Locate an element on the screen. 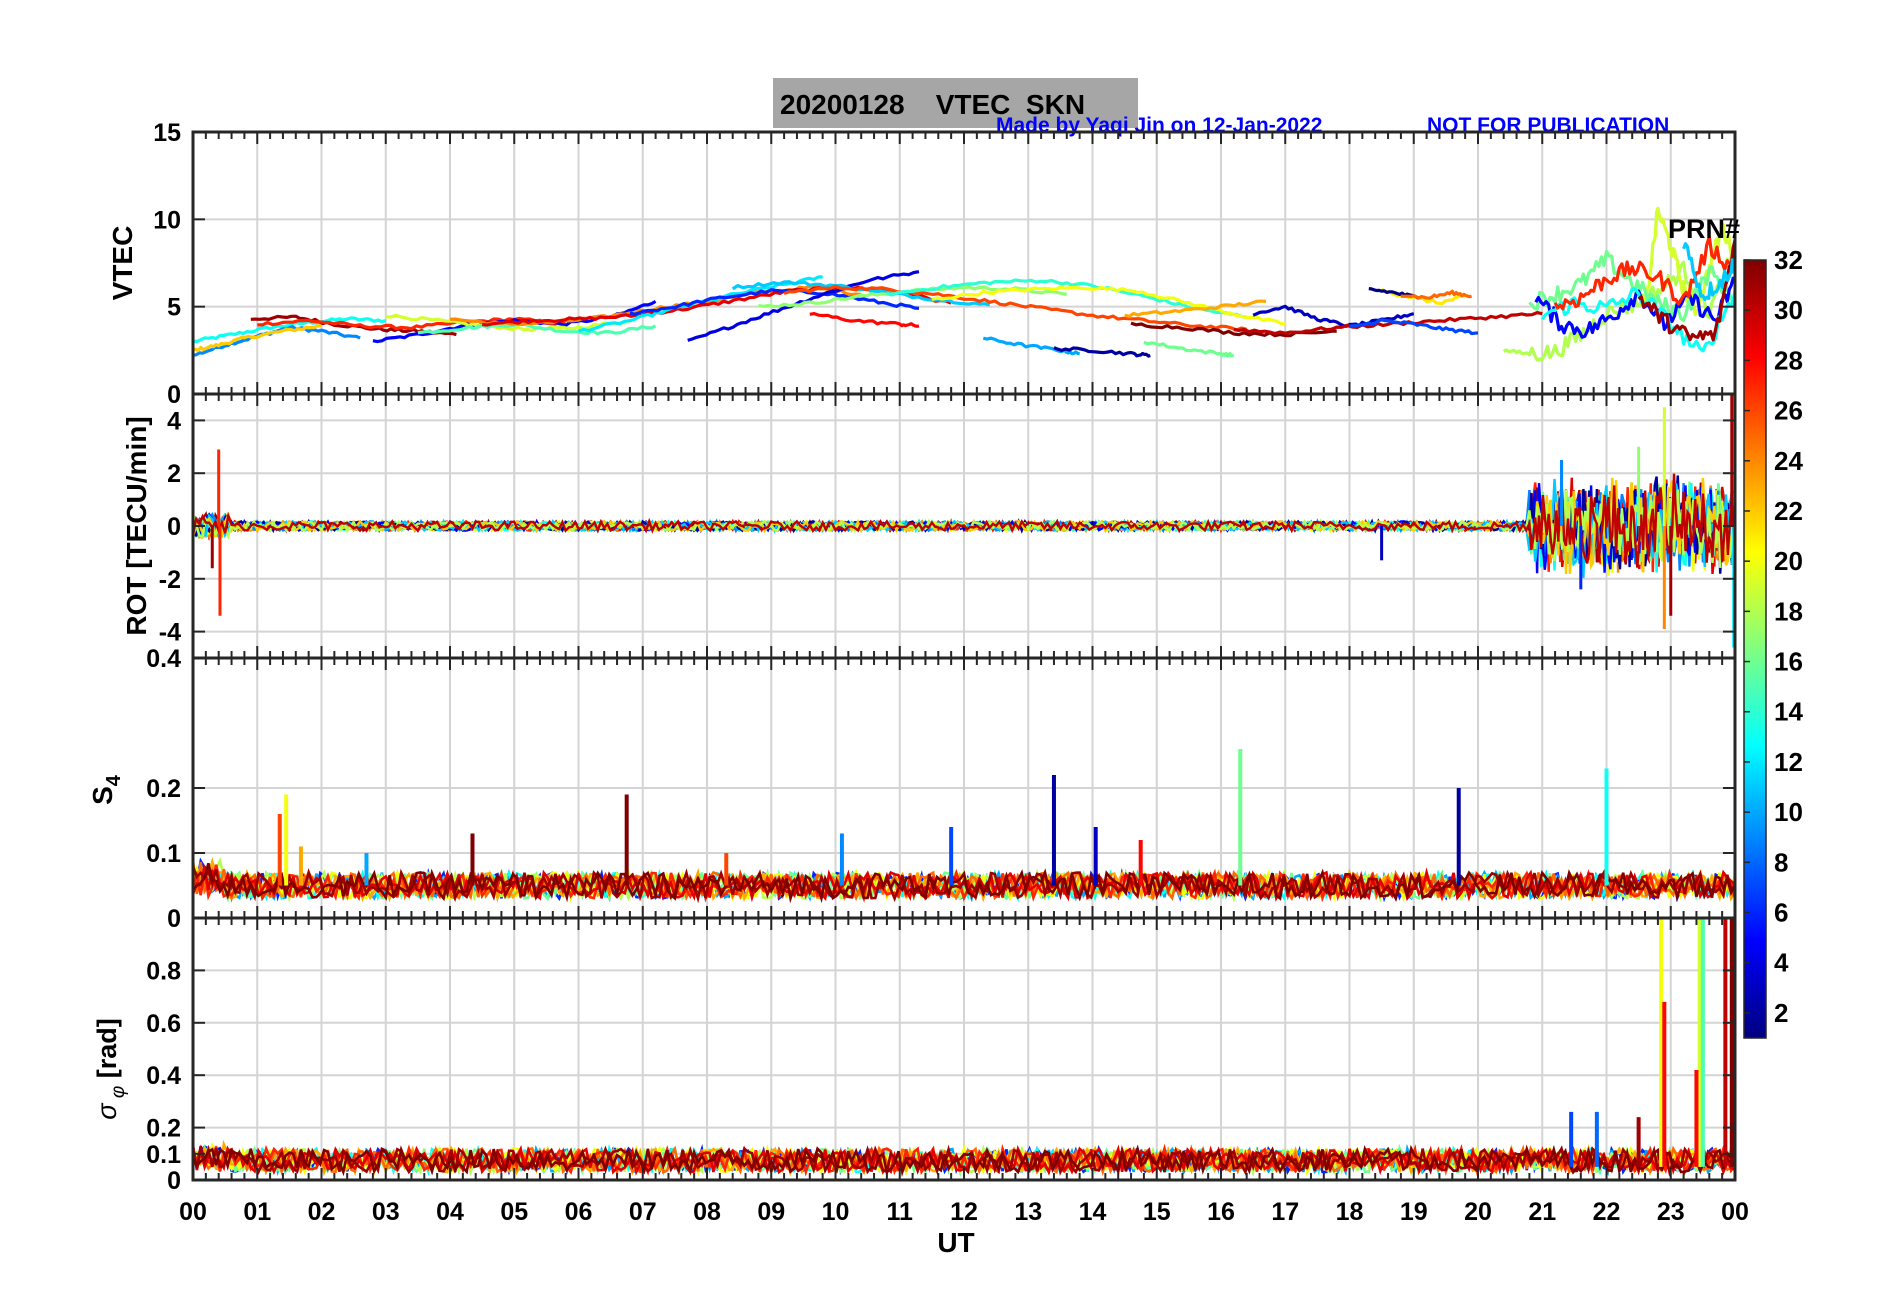  y-label-unit: [rad] is located at coordinates (107, 1052).